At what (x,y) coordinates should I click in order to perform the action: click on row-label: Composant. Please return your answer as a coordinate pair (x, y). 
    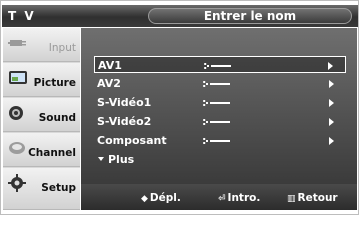
    Looking at the image, I should click on (132, 140).